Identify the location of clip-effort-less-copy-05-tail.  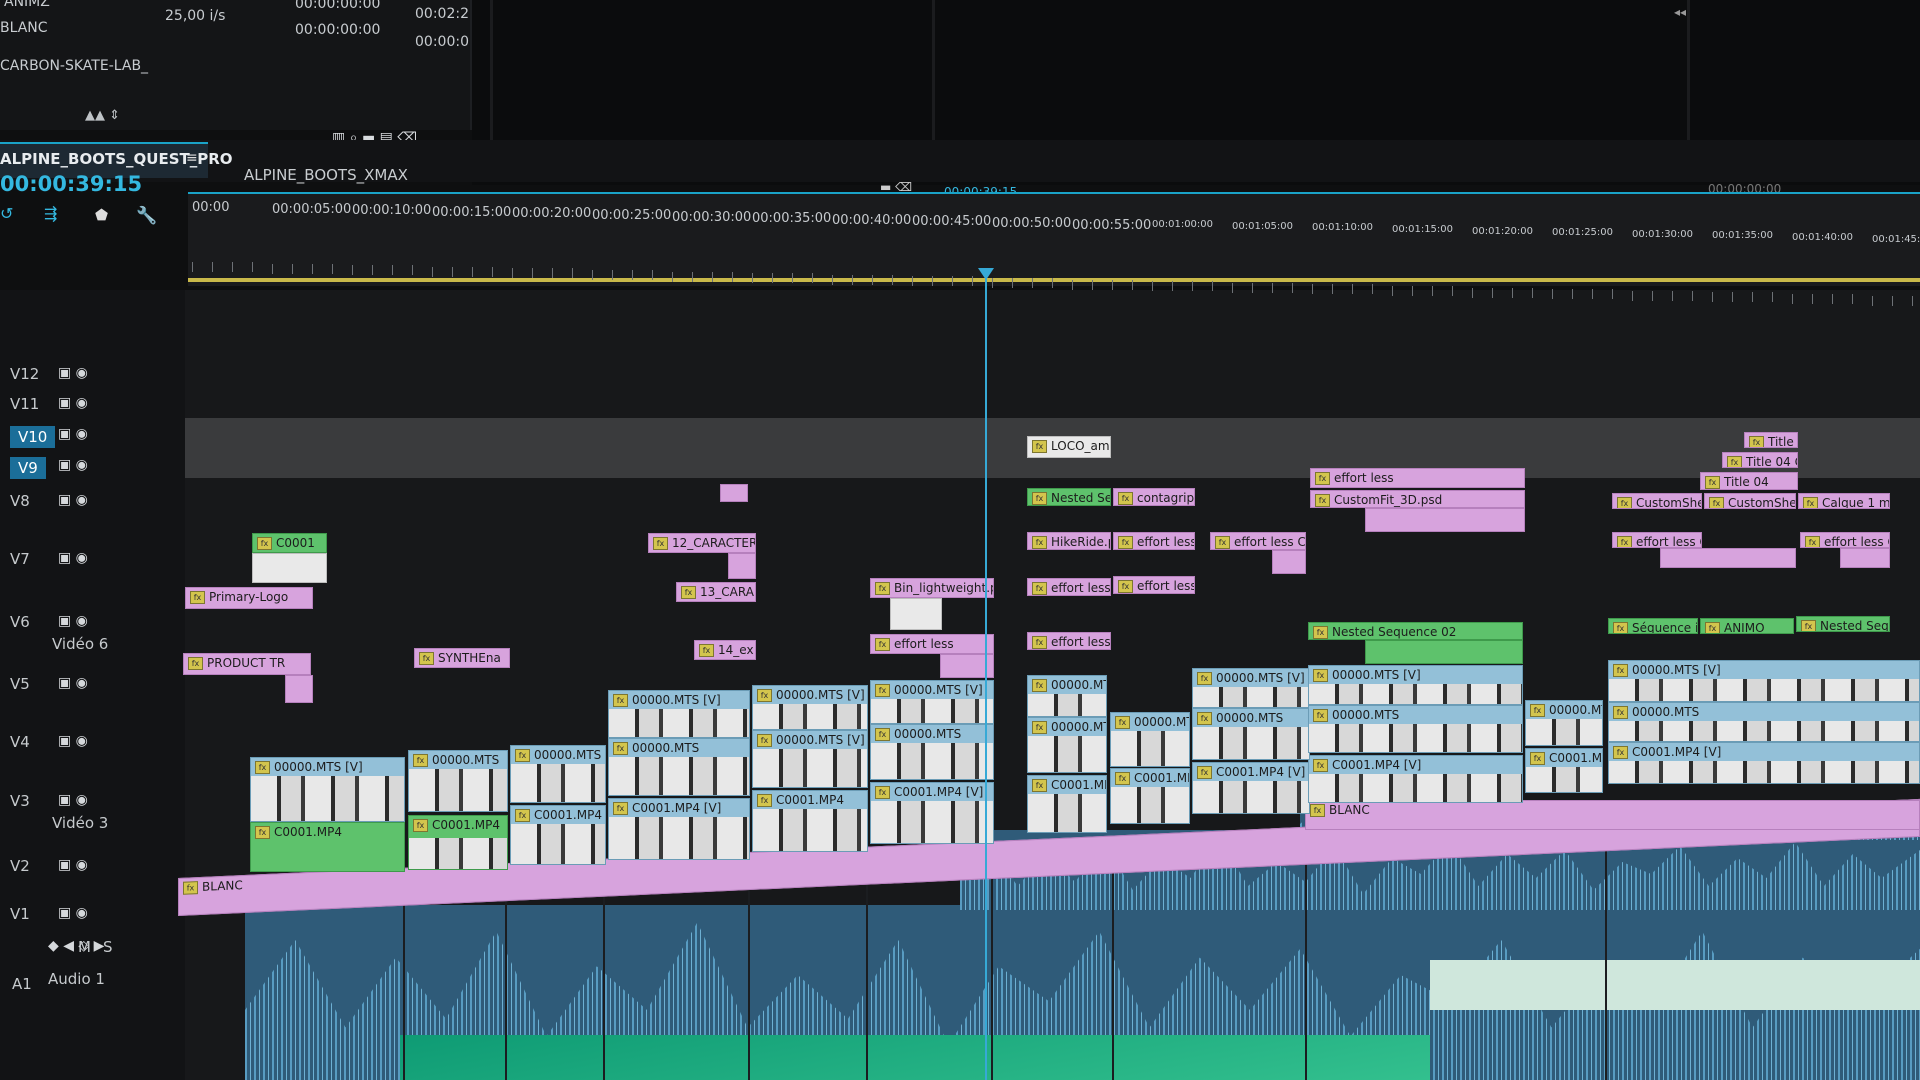
(1728, 558).